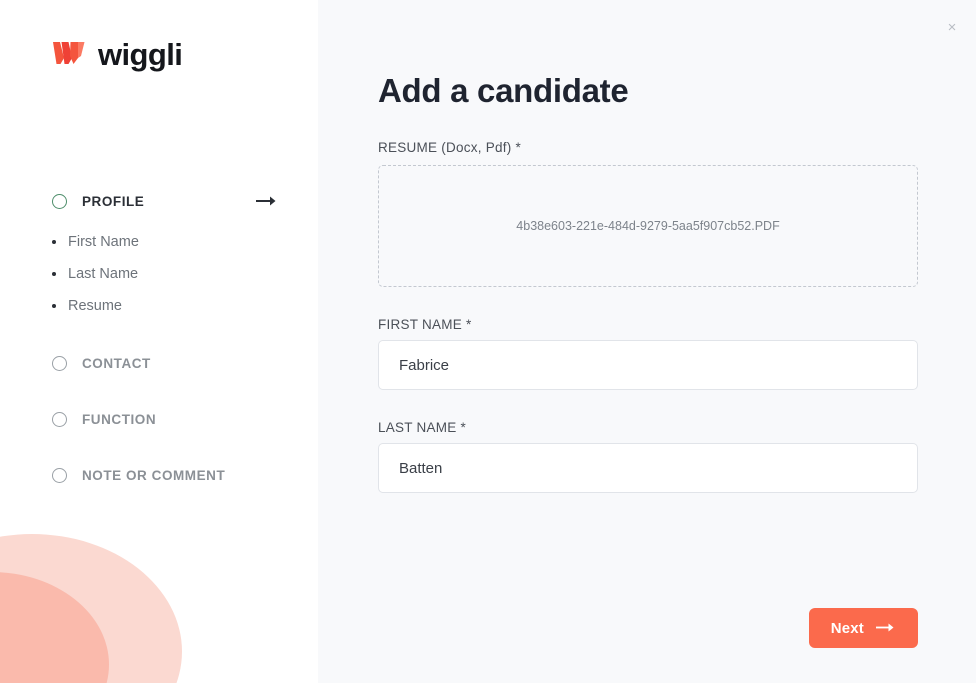 Image resolution: width=976 pixels, height=683 pixels. I want to click on step-block-contact: CONTACT, so click(159, 363).